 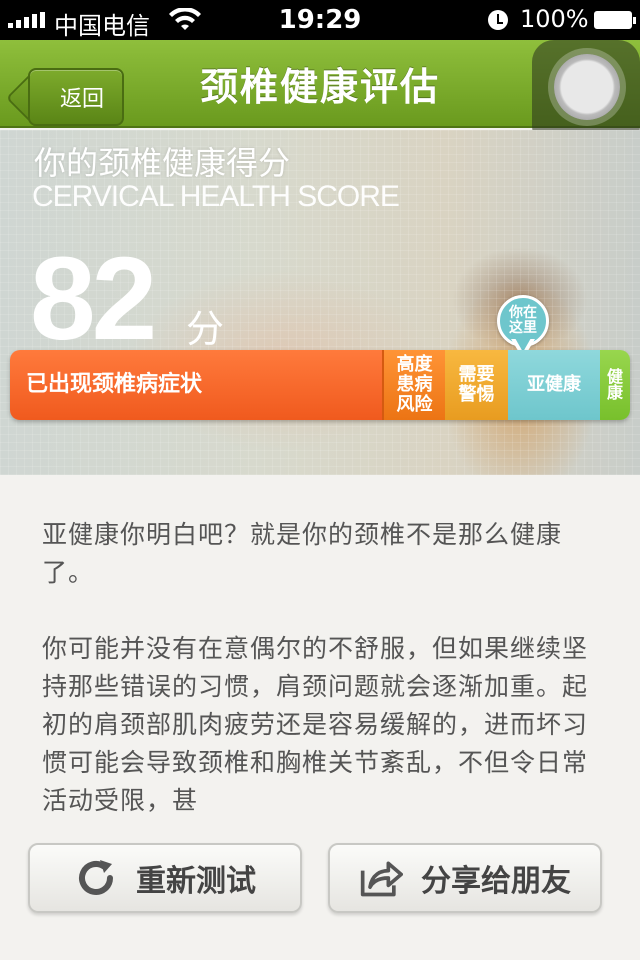 I want to click on score-value: 82, so click(x=93, y=299).